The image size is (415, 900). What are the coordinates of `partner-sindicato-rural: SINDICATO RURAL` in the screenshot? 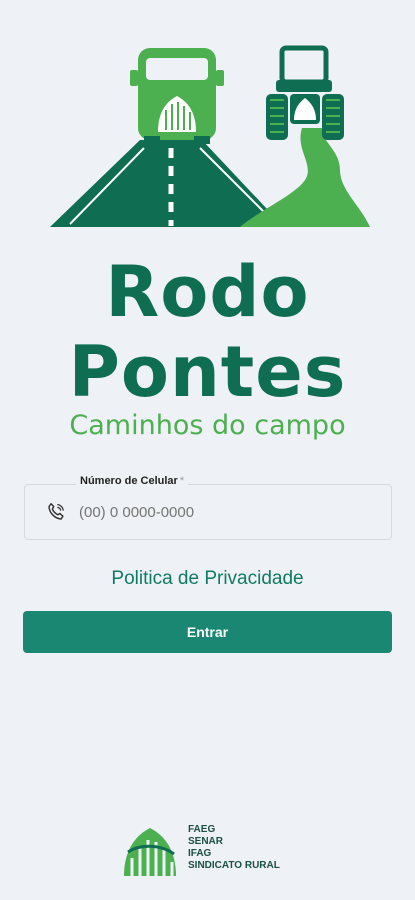 It's located at (234, 865).